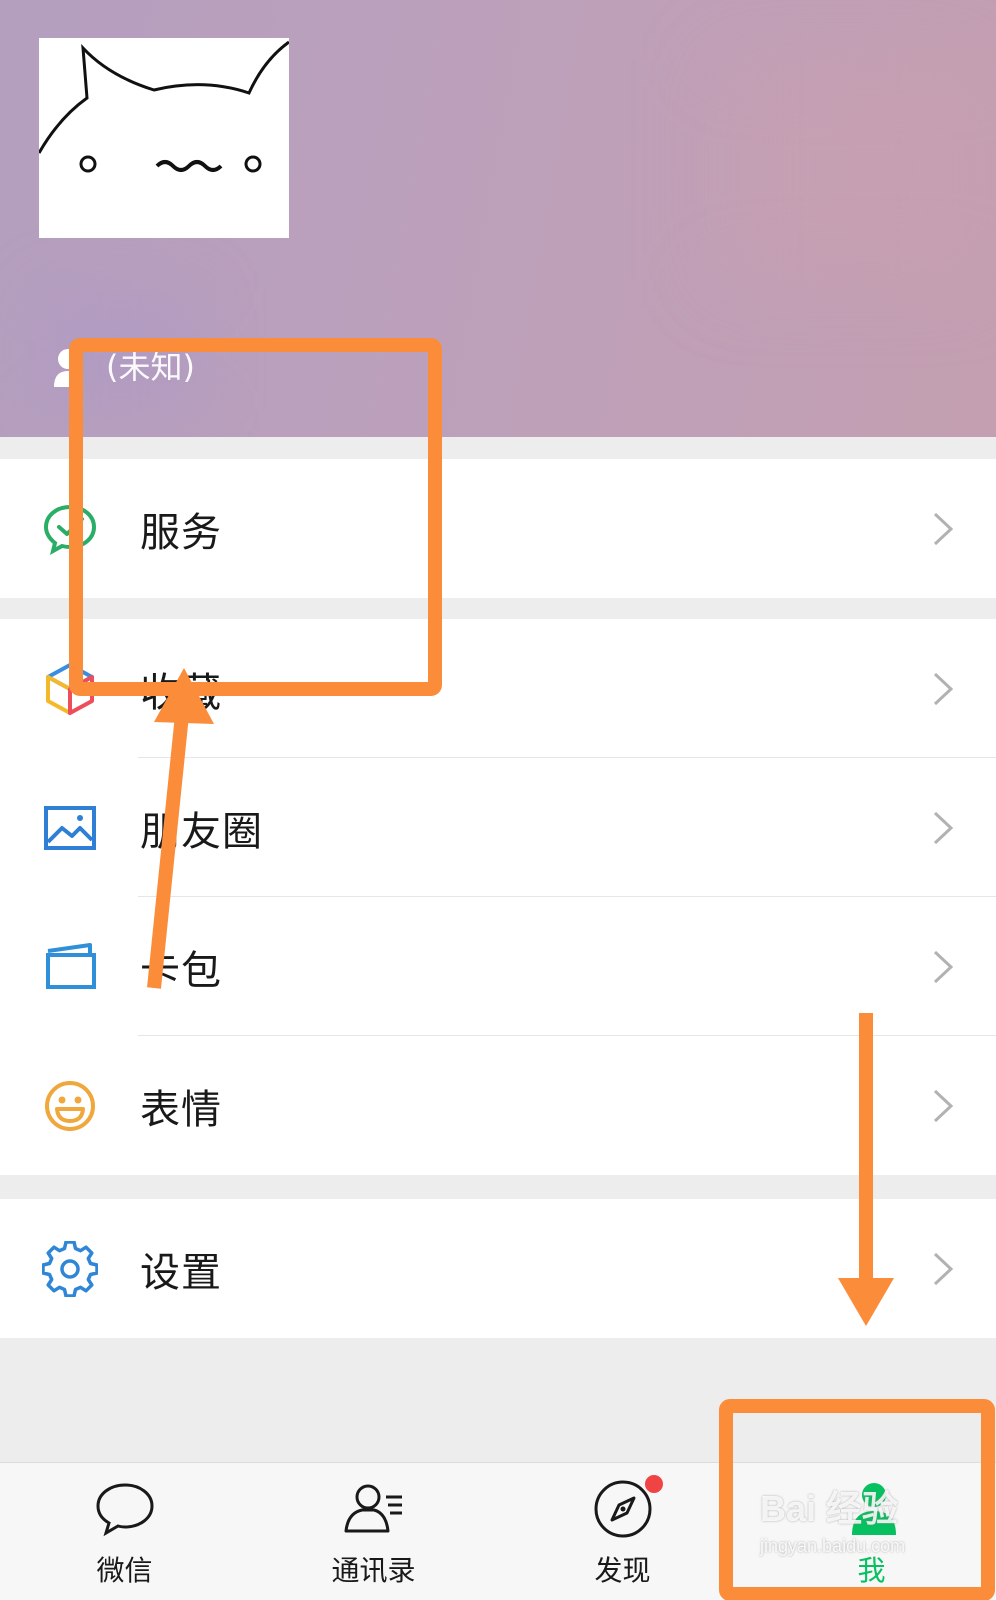 The width and height of the screenshot is (996, 1600). What do you see at coordinates (70, 689) in the screenshot?
I see `favorites-cube-icon` at bounding box center [70, 689].